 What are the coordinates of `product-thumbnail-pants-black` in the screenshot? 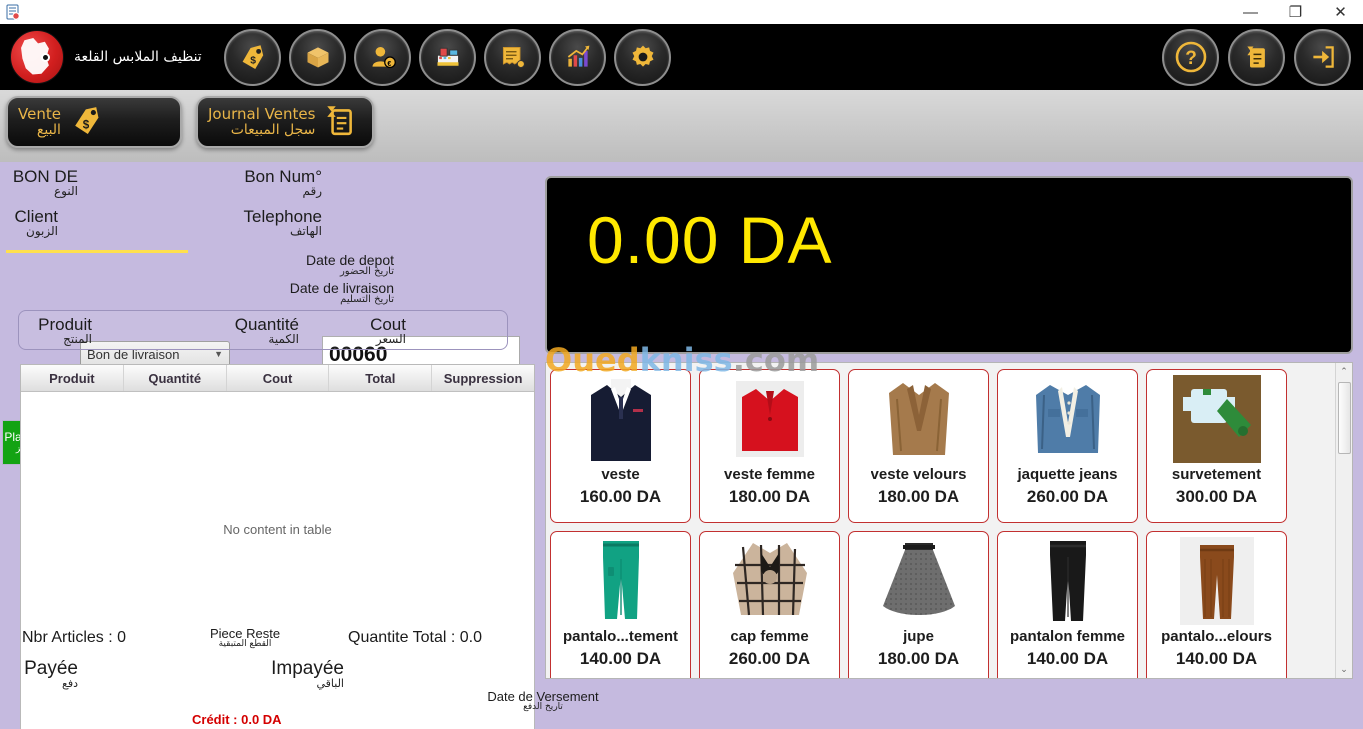 It's located at (1068, 581).